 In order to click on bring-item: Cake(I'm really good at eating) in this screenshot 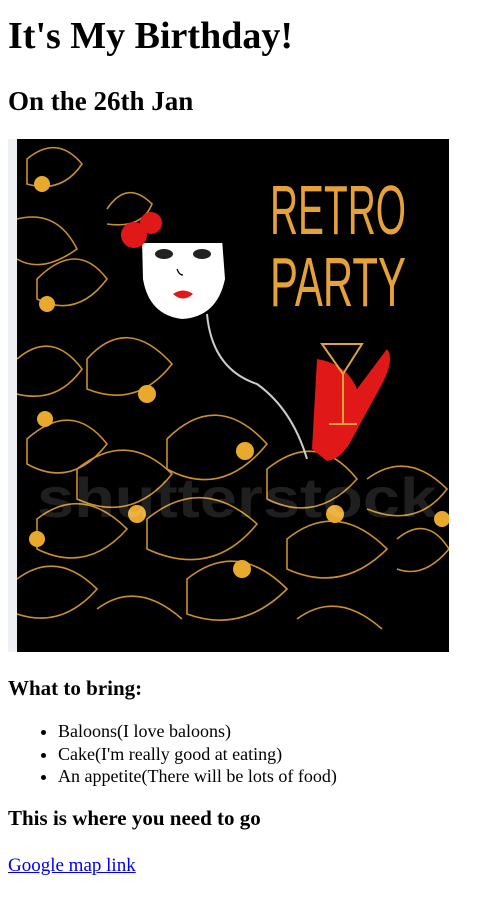, I will do `click(267, 754)`.